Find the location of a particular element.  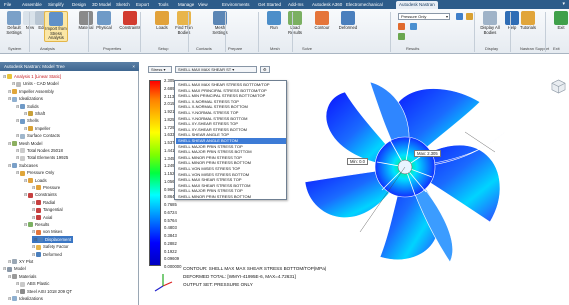

load-results-button: Load Results is located at coordinates (295, 23).